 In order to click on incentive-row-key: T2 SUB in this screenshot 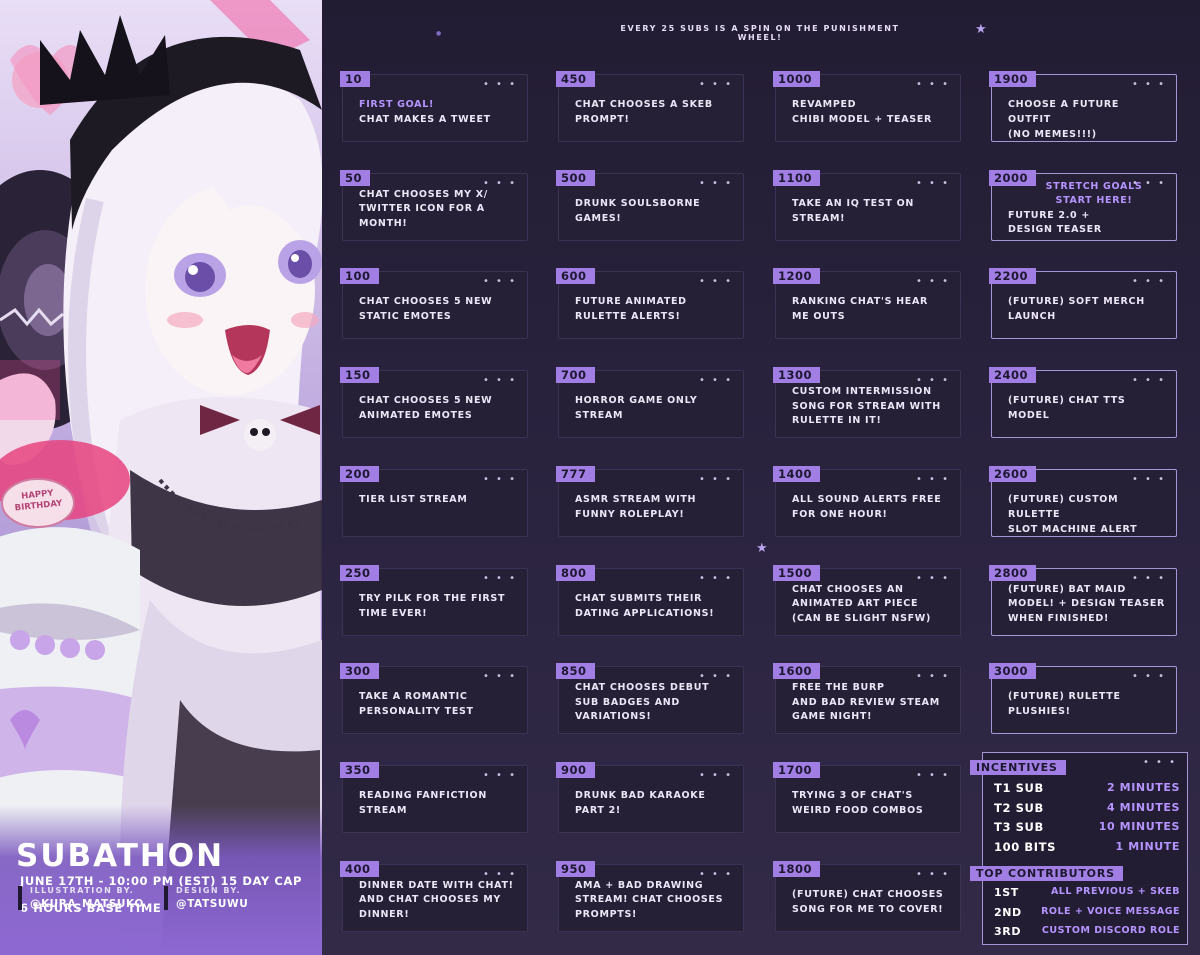, I will do `click(1019, 807)`.